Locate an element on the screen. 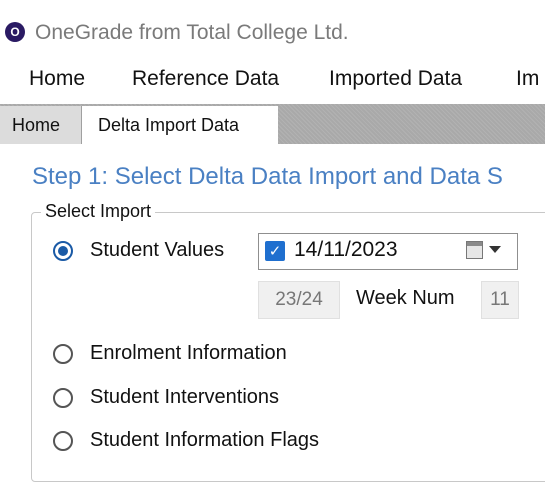 This screenshot has height=482, width=545. date-value: 14/11/2023 is located at coordinates (346, 250).